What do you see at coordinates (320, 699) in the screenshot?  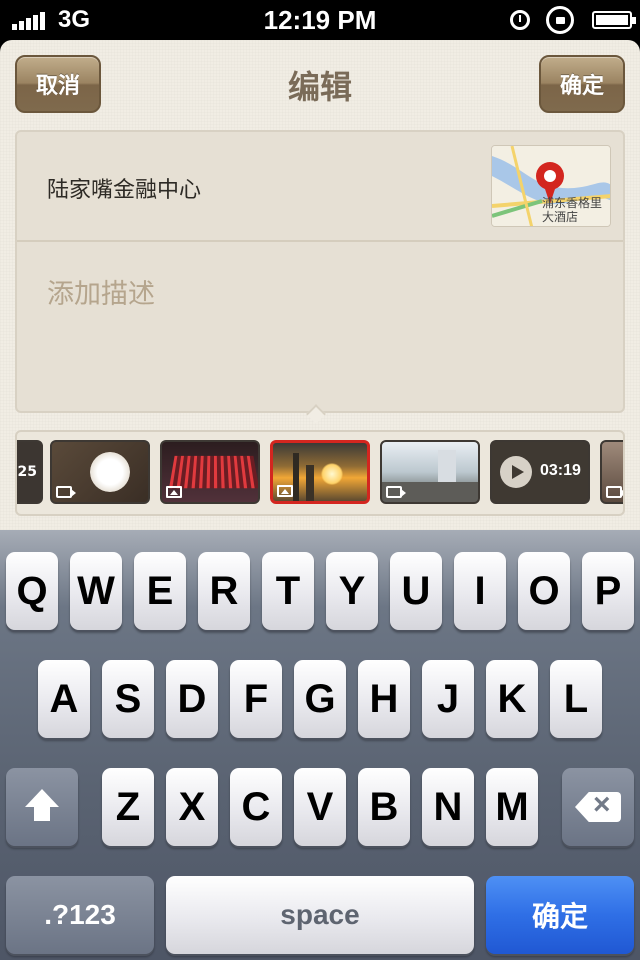 I see `key-g: G` at bounding box center [320, 699].